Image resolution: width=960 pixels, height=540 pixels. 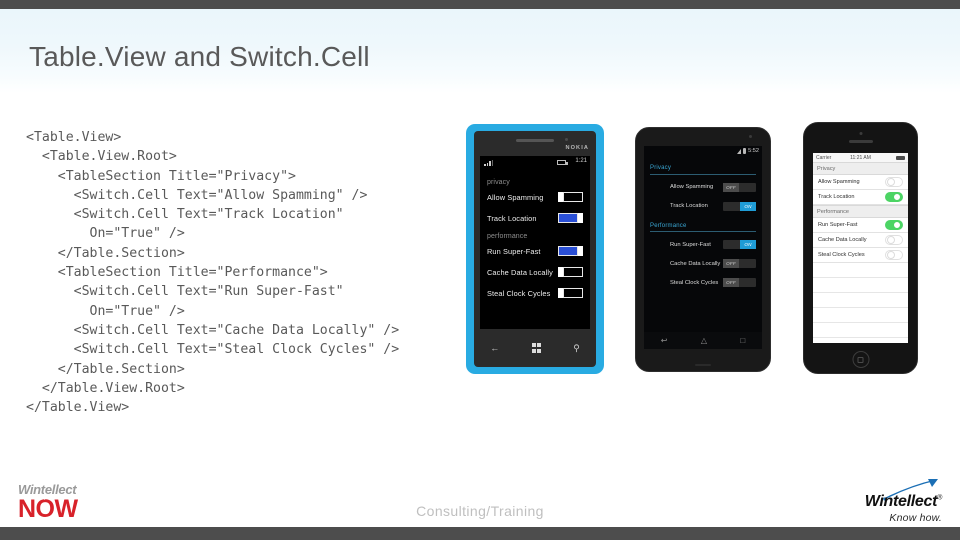 I want to click on switch-toggle-track-location: ON, so click(x=739, y=206).